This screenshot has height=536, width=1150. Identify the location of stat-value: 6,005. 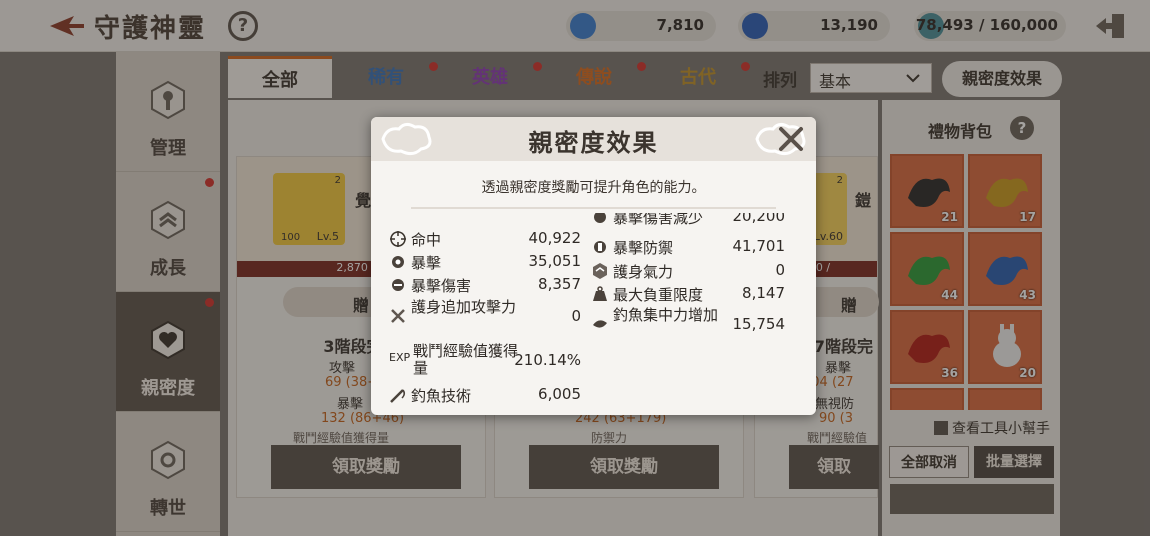
(559, 394).